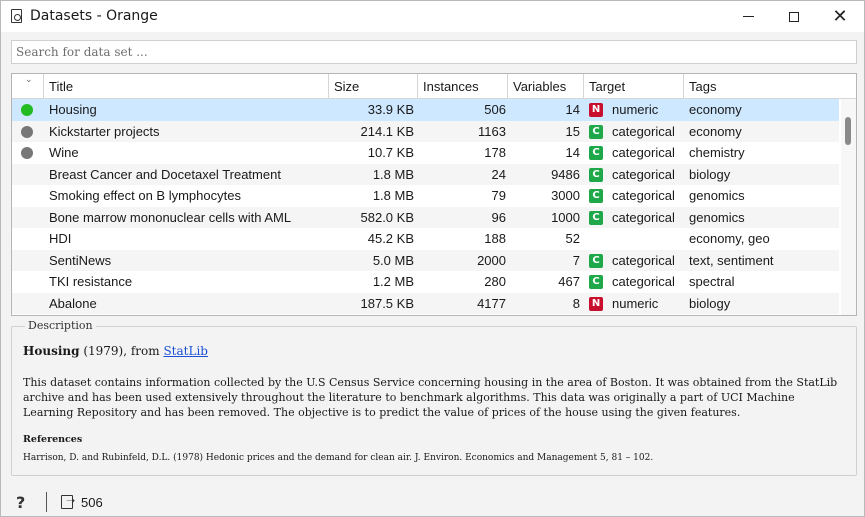 The width and height of the screenshot is (865, 517). Describe the element at coordinates (64, 152) in the screenshot. I see `row-title: Wine` at that location.